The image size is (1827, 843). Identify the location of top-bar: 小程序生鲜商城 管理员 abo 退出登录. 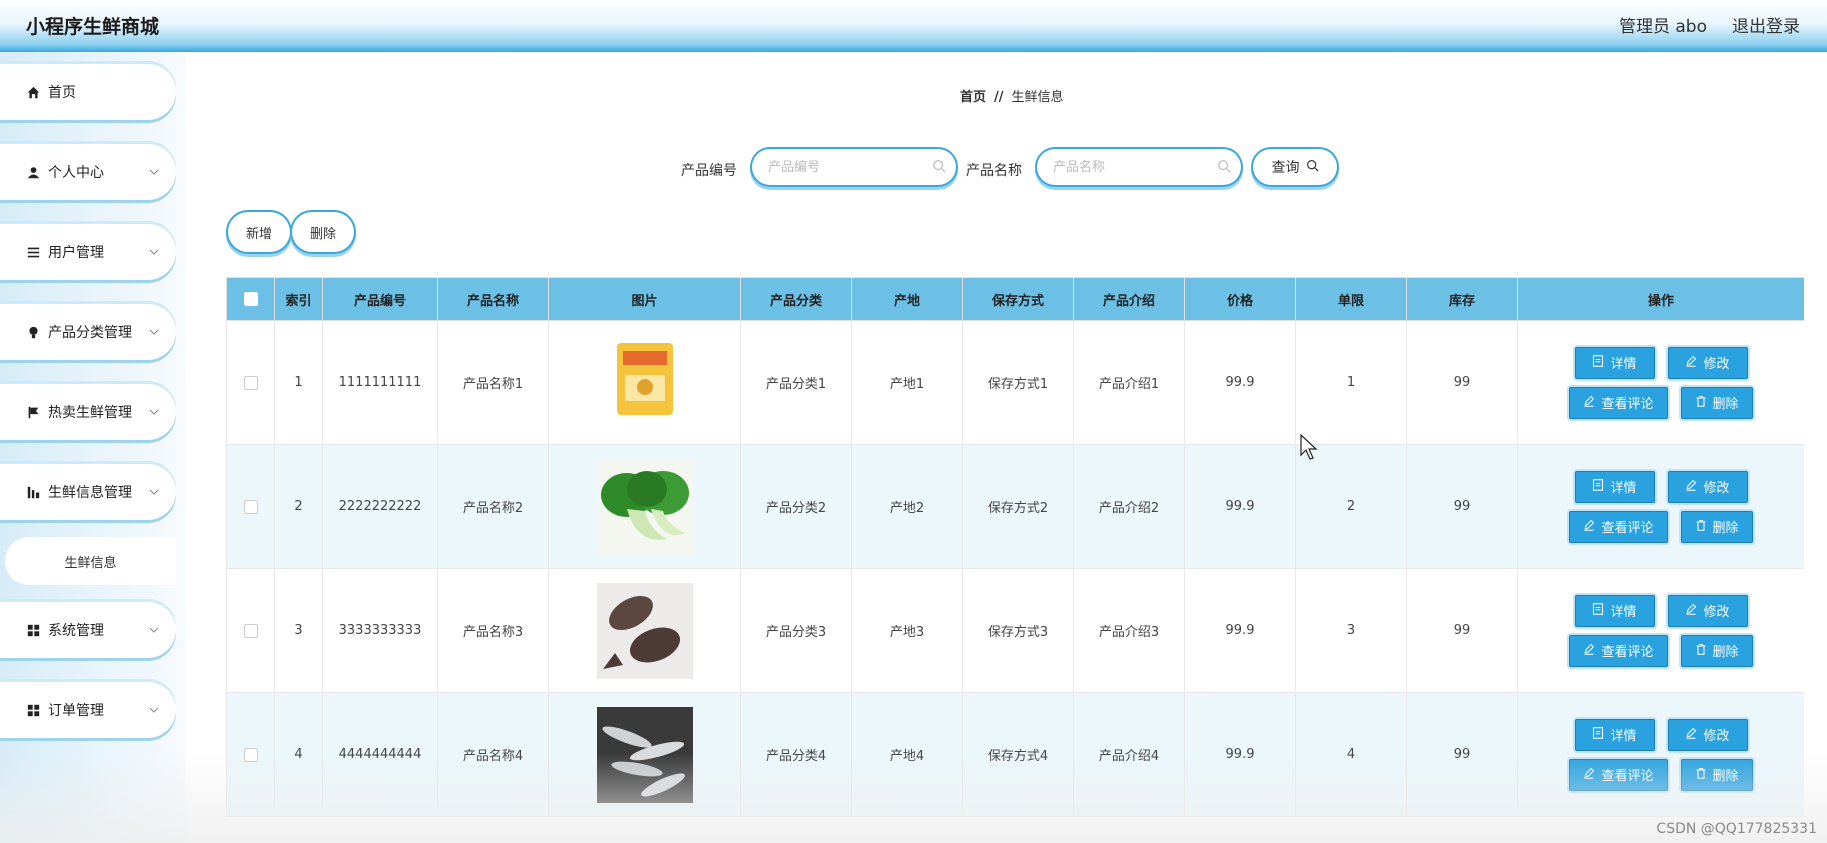
(913, 26).